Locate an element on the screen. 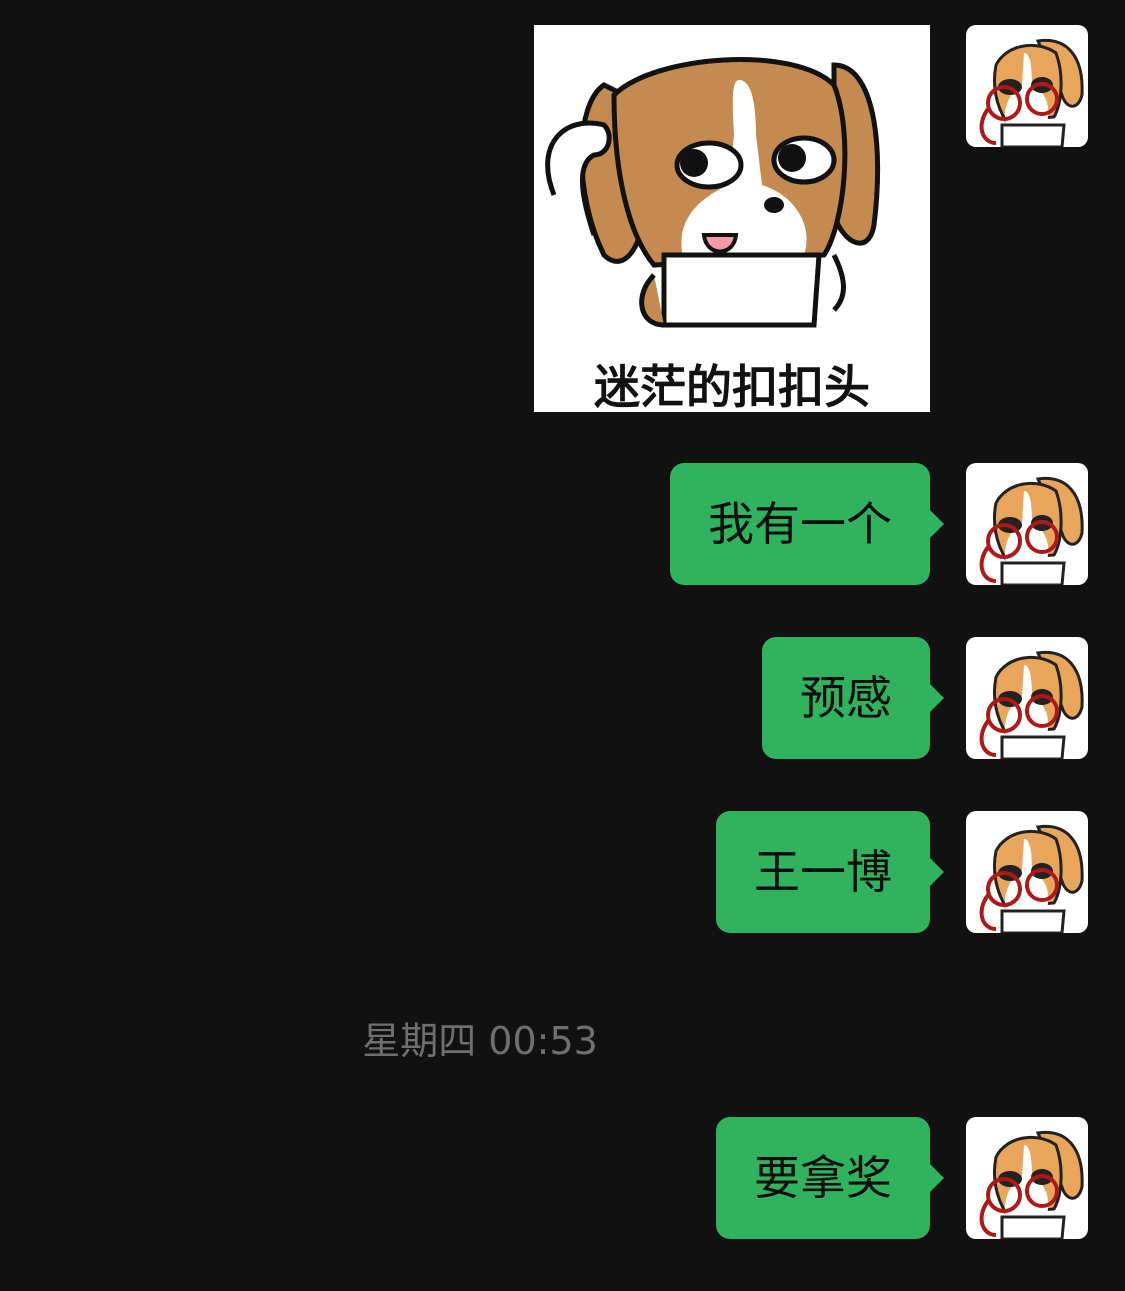 The image size is (1125, 1291). text-message: 王一博 is located at coordinates (830, 872).